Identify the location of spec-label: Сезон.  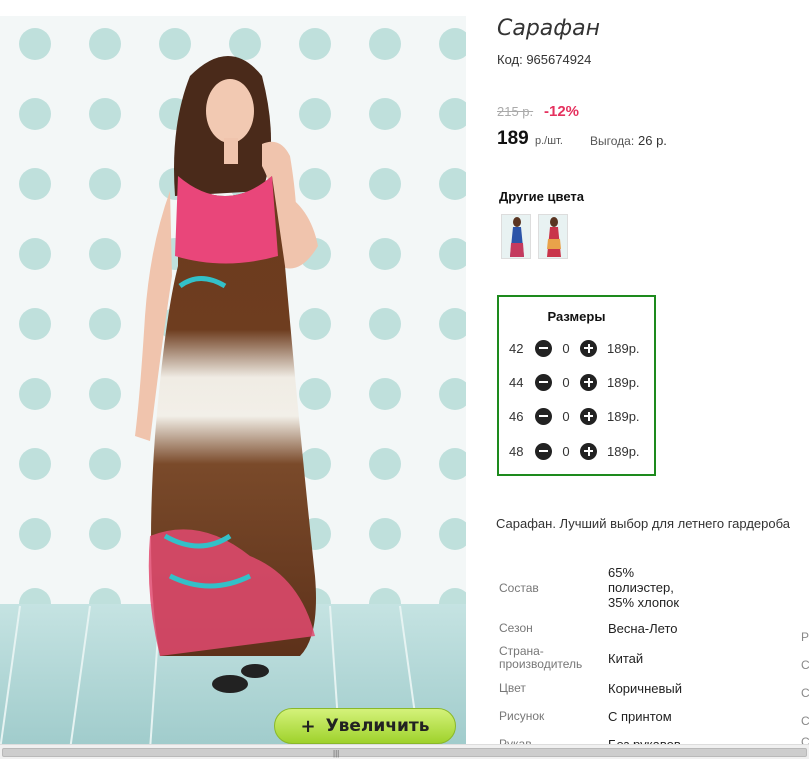
(516, 628).